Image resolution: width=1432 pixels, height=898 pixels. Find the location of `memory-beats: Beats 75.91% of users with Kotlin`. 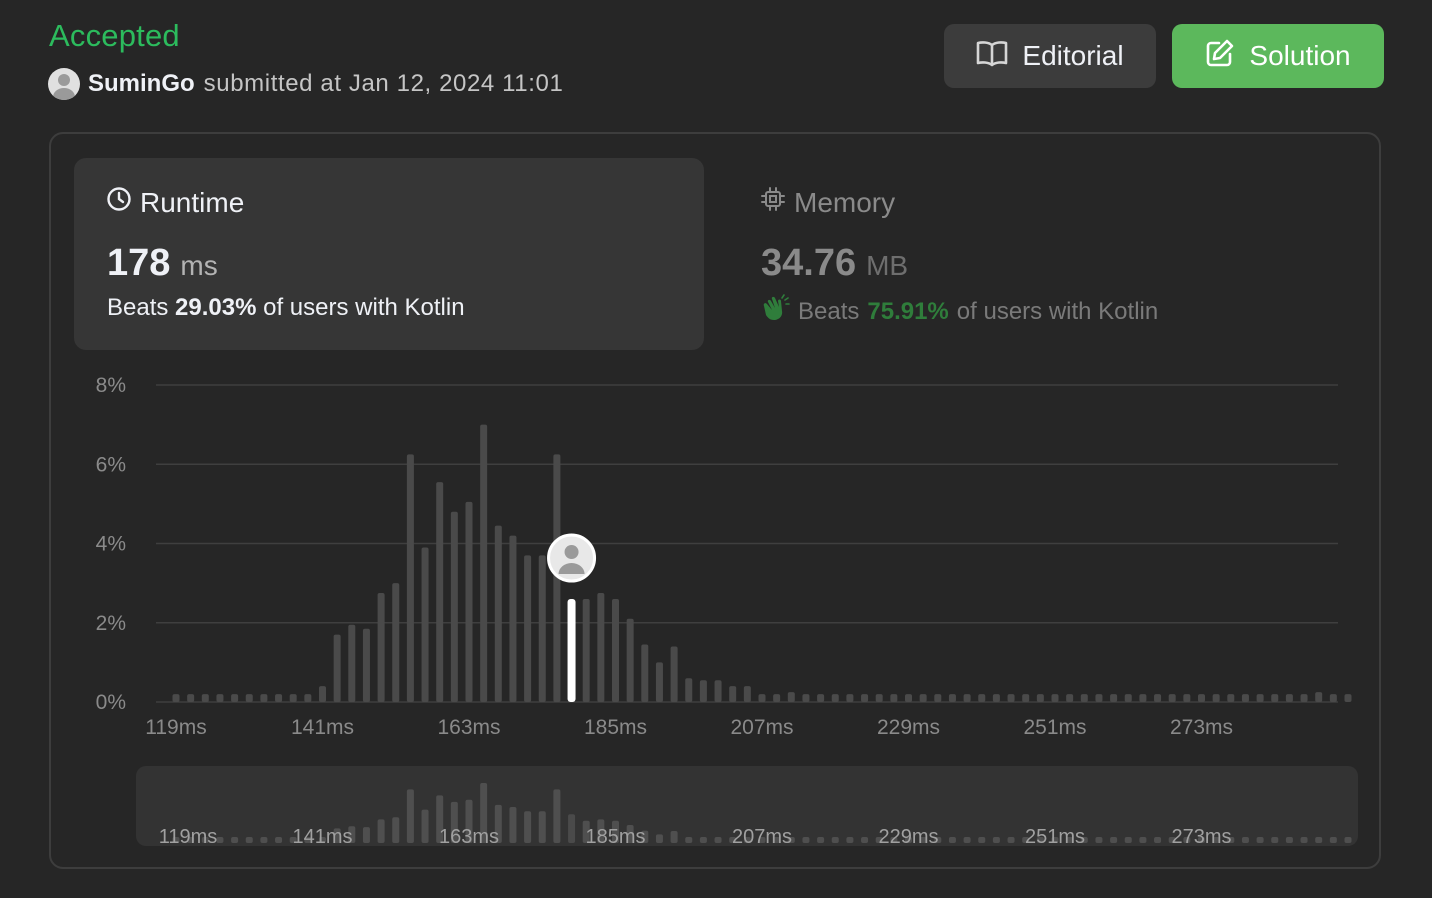

memory-beats: Beats 75.91% of users with Kotlin is located at coordinates (959, 311).